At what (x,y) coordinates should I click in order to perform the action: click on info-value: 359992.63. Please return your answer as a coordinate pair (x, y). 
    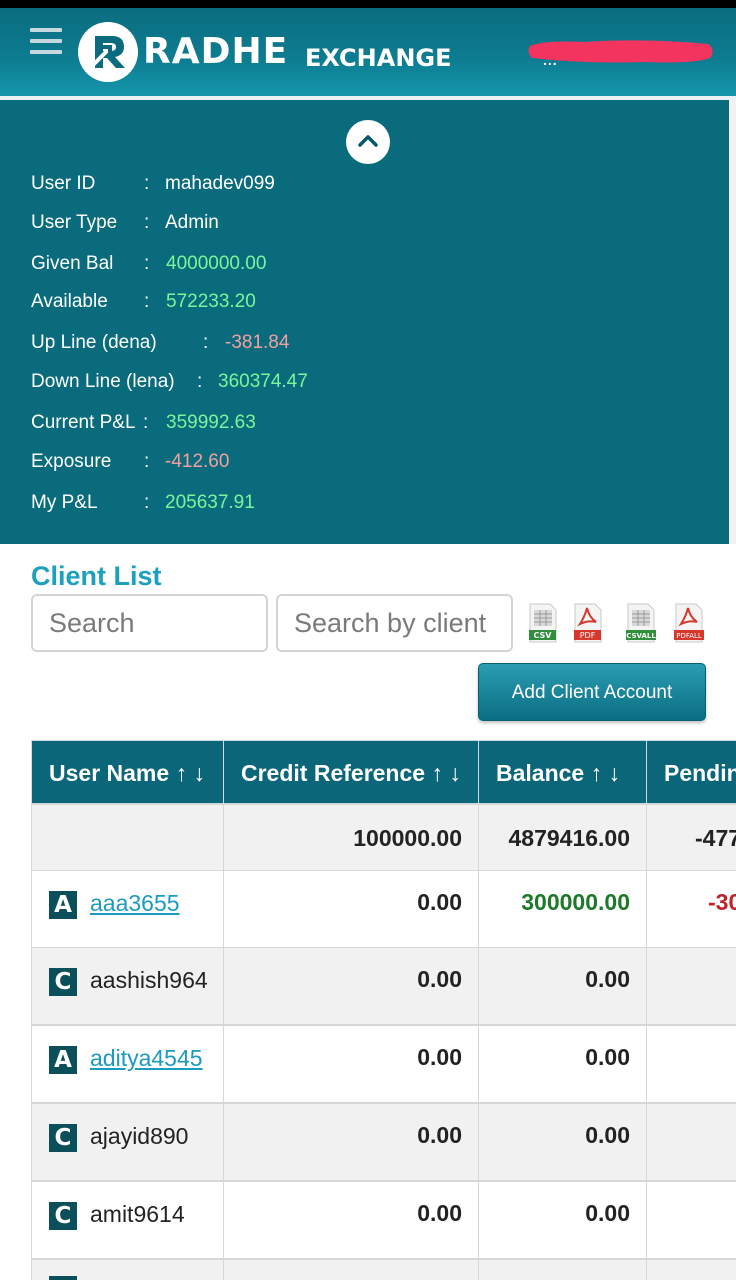
    Looking at the image, I should click on (211, 422).